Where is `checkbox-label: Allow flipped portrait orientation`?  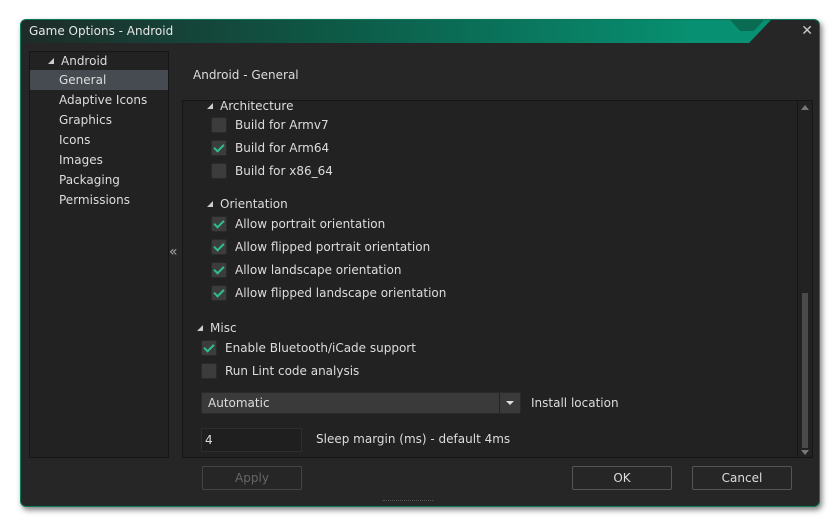 checkbox-label: Allow flipped portrait orientation is located at coordinates (333, 247).